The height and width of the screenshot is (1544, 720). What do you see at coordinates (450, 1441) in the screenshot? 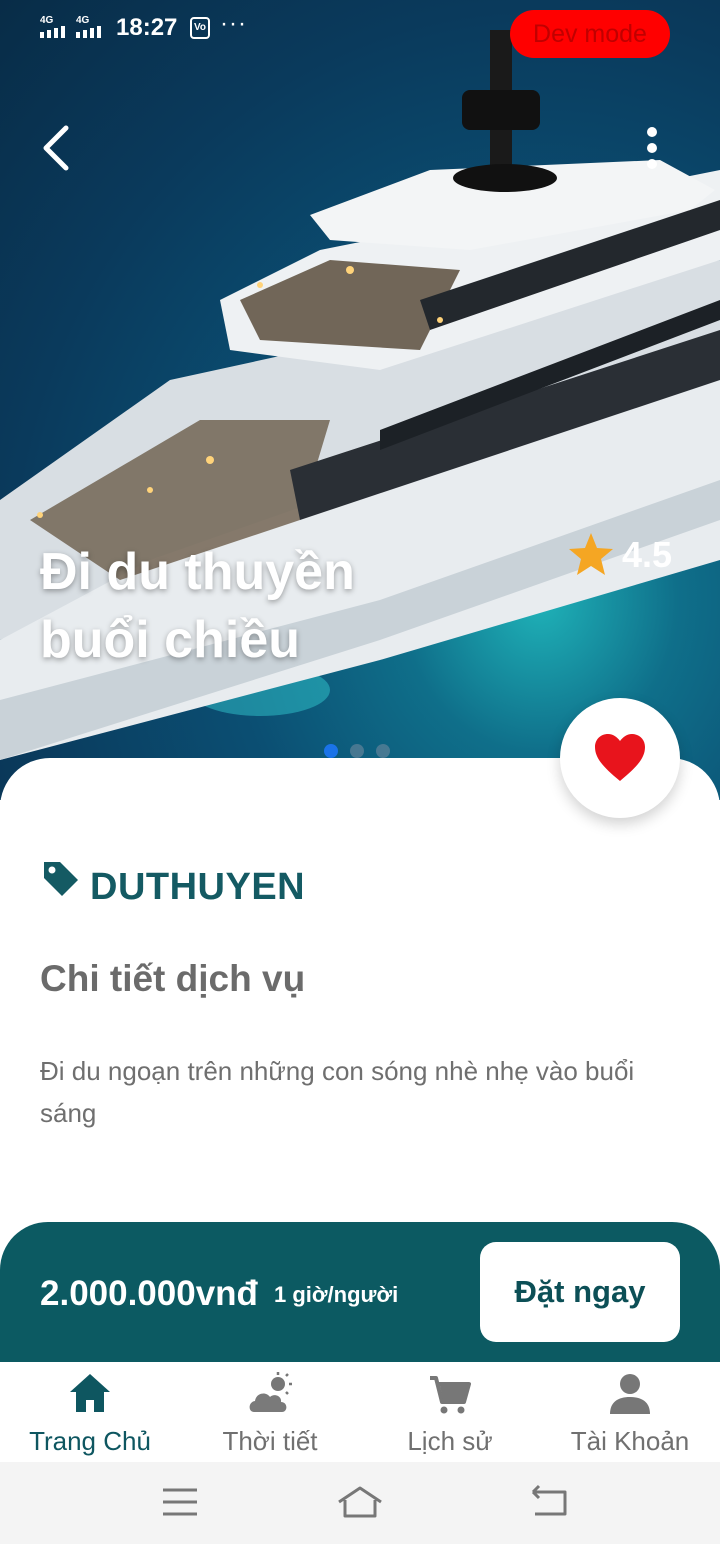
I see `nav-label: Lịch sử` at bounding box center [450, 1441].